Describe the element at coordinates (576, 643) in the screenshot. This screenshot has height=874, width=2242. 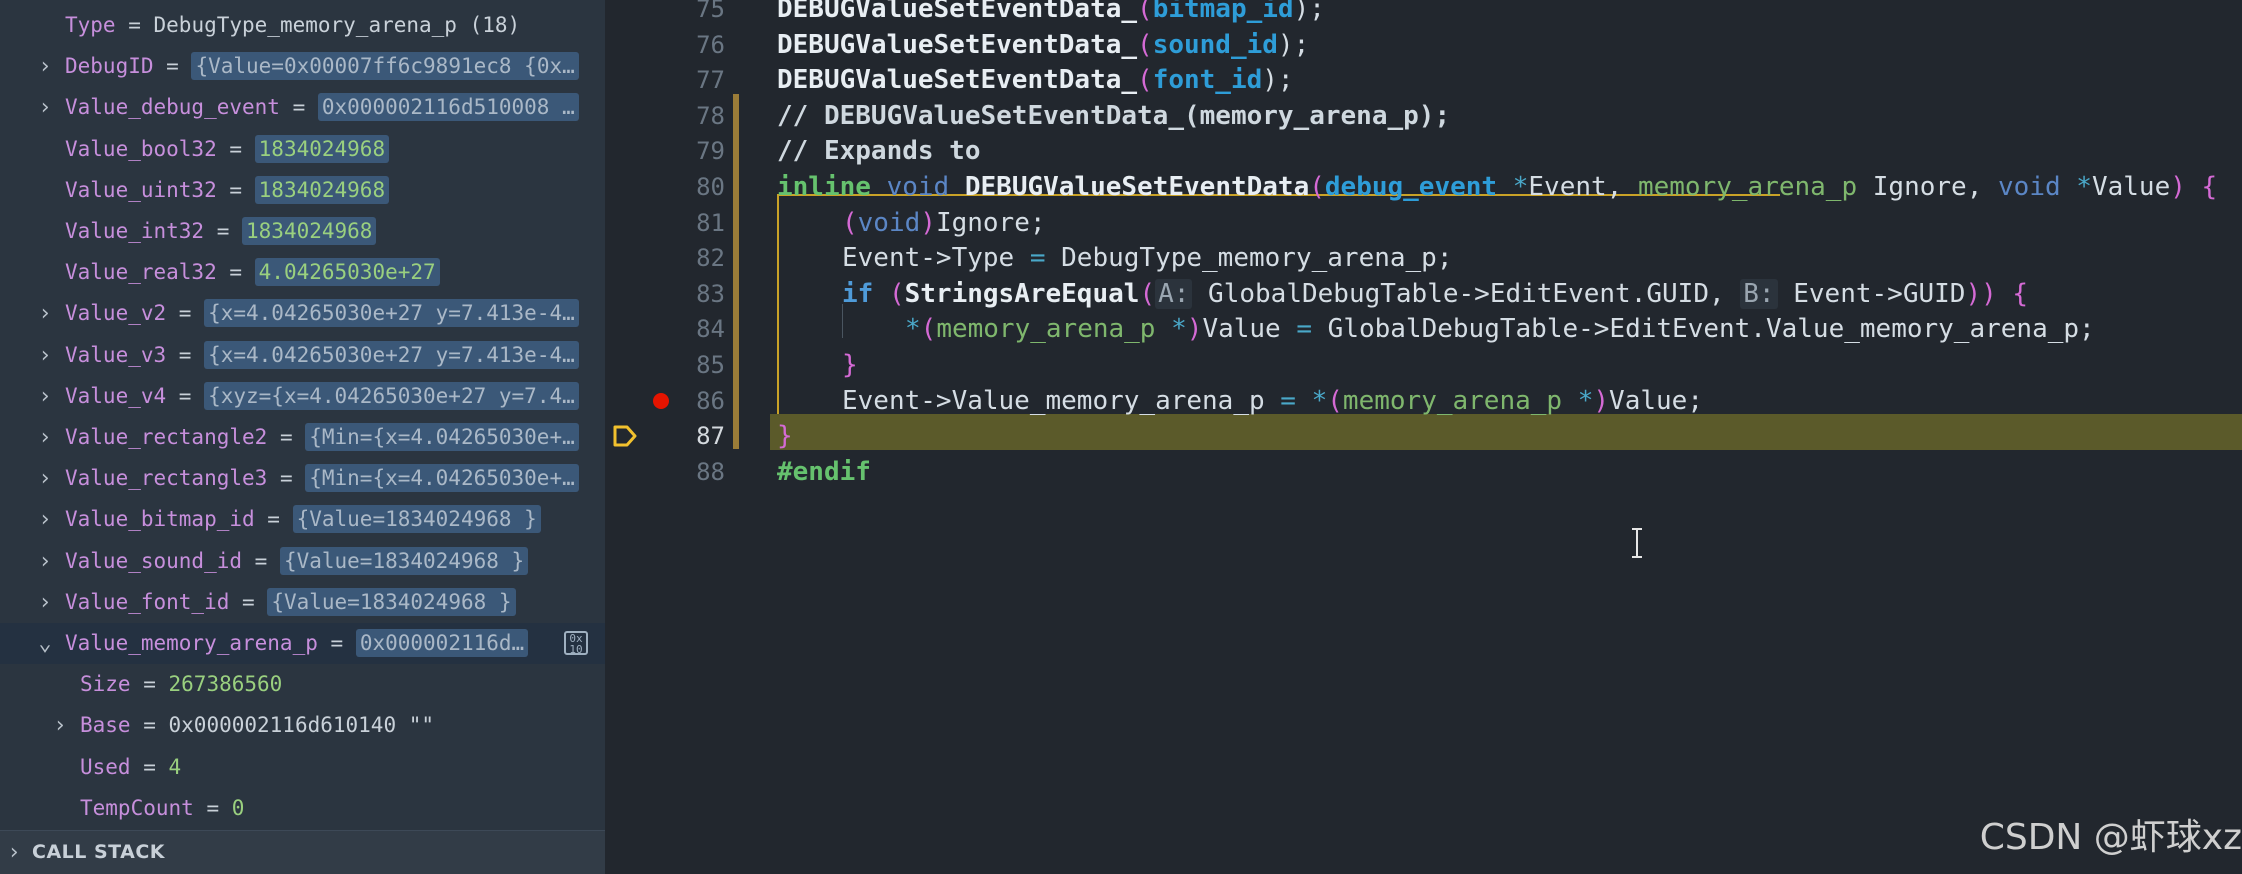
I see `hex-view-icon: 0x 10` at that location.